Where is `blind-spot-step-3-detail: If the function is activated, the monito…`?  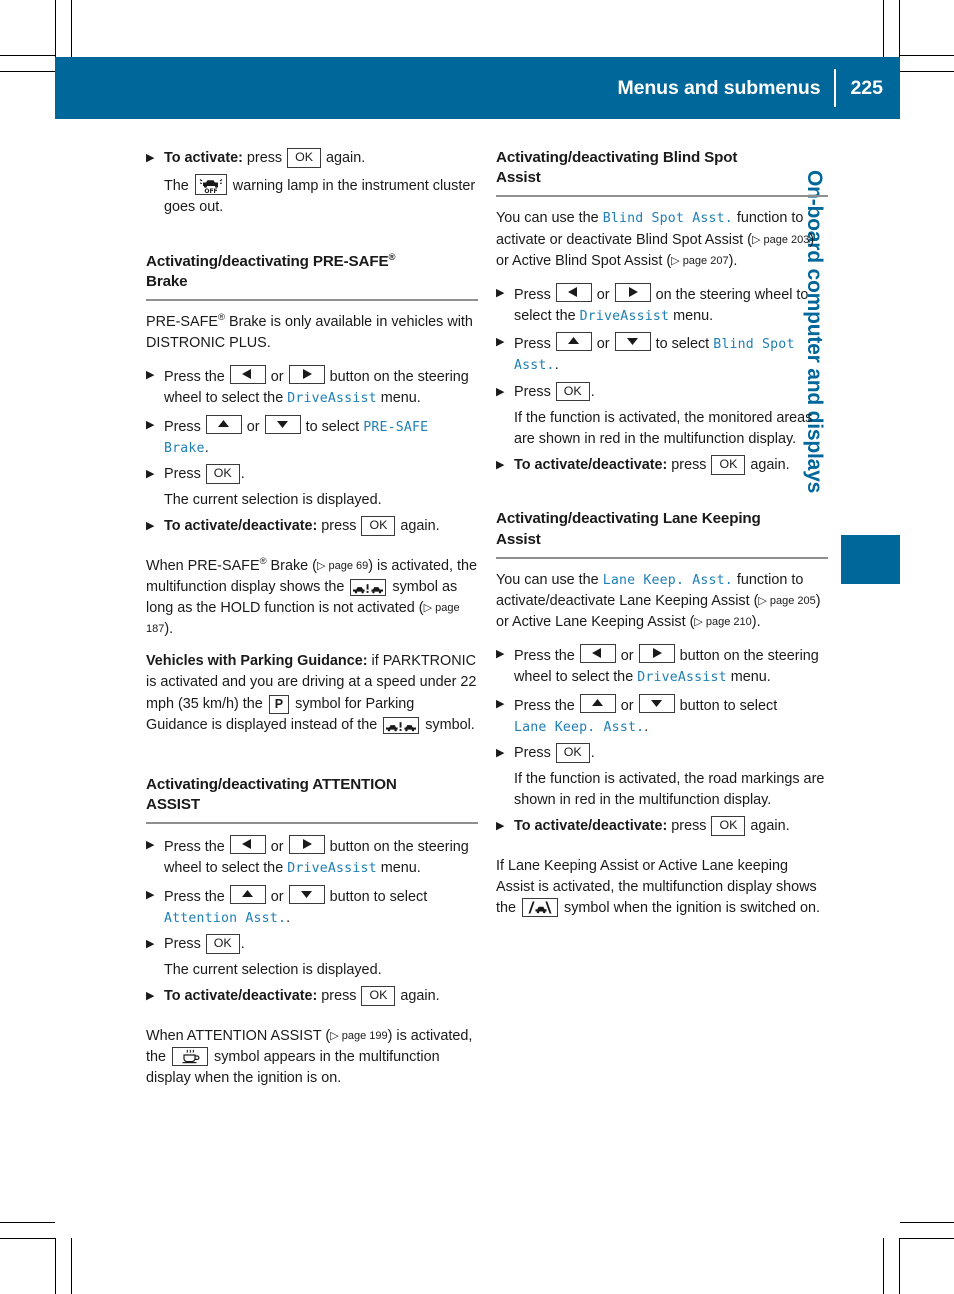
blind-spot-step-3-detail: If the function is activated, the monito… is located at coordinates (663, 428).